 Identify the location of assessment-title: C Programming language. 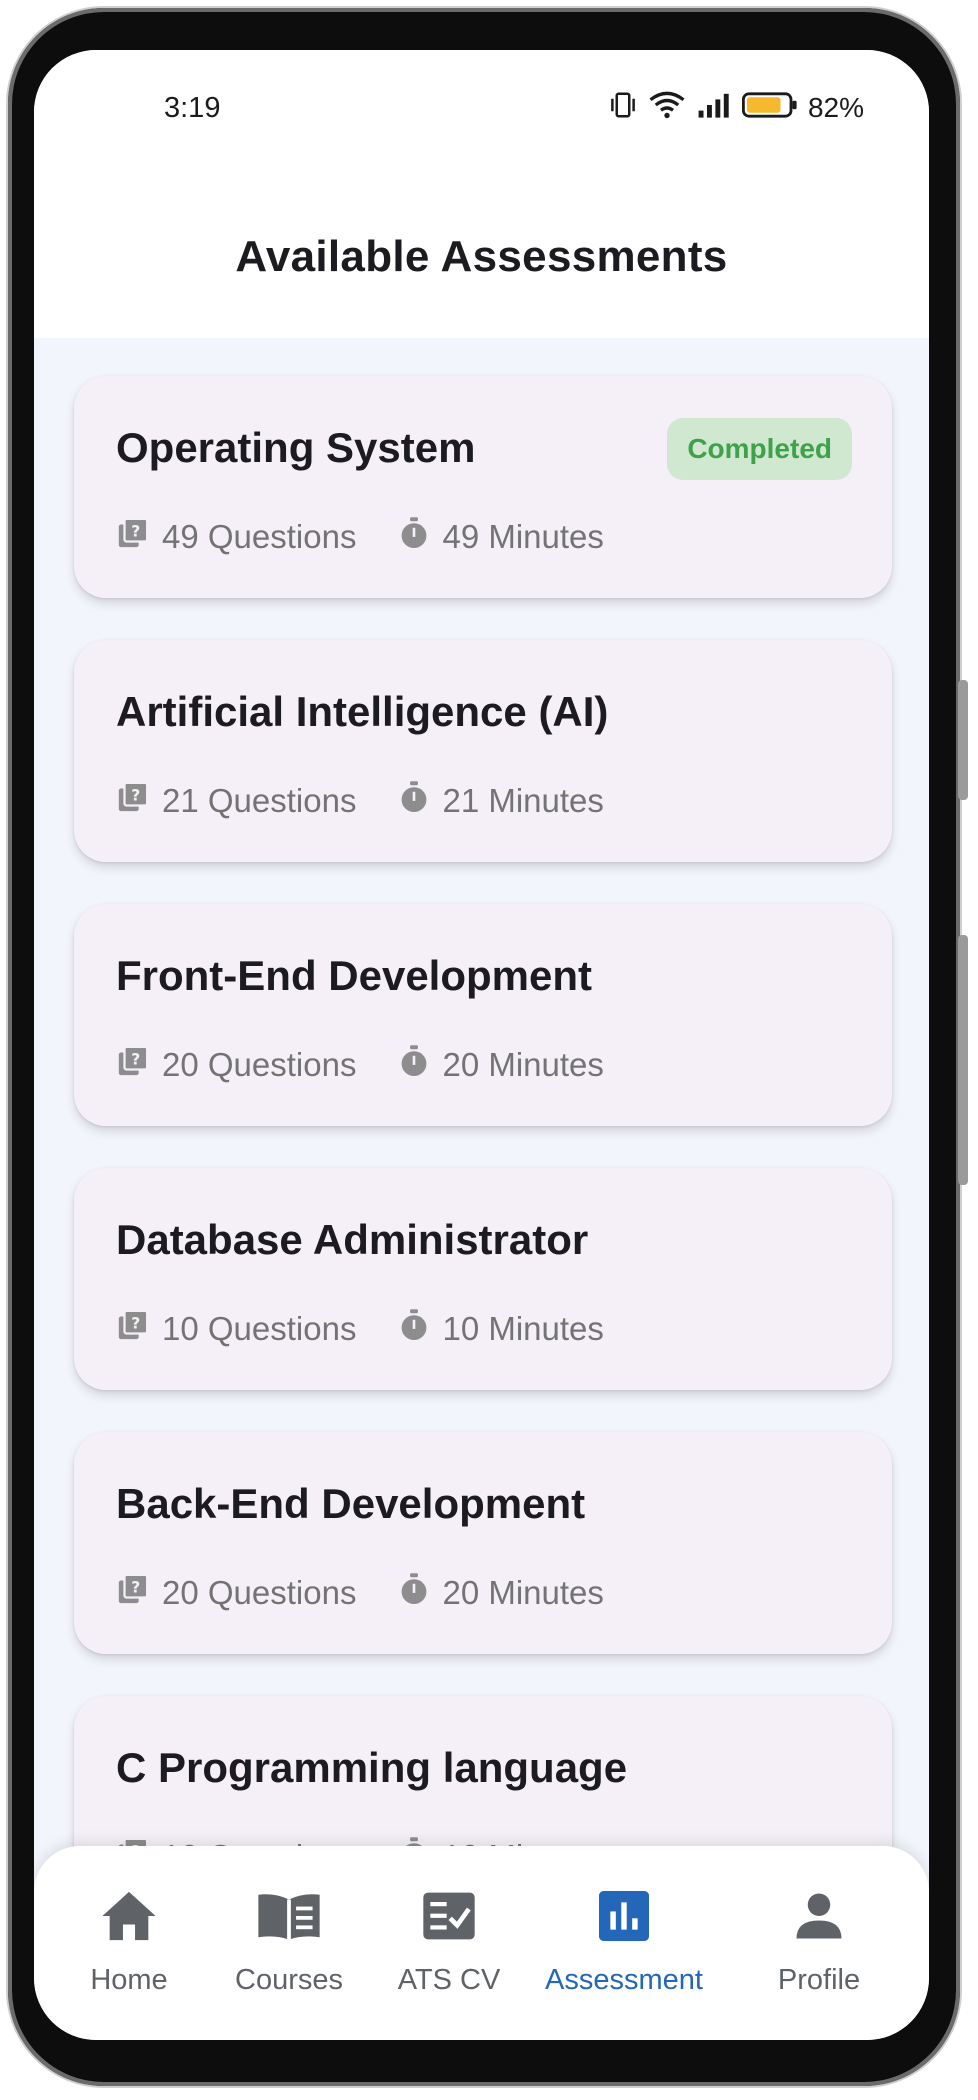
(372, 1767).